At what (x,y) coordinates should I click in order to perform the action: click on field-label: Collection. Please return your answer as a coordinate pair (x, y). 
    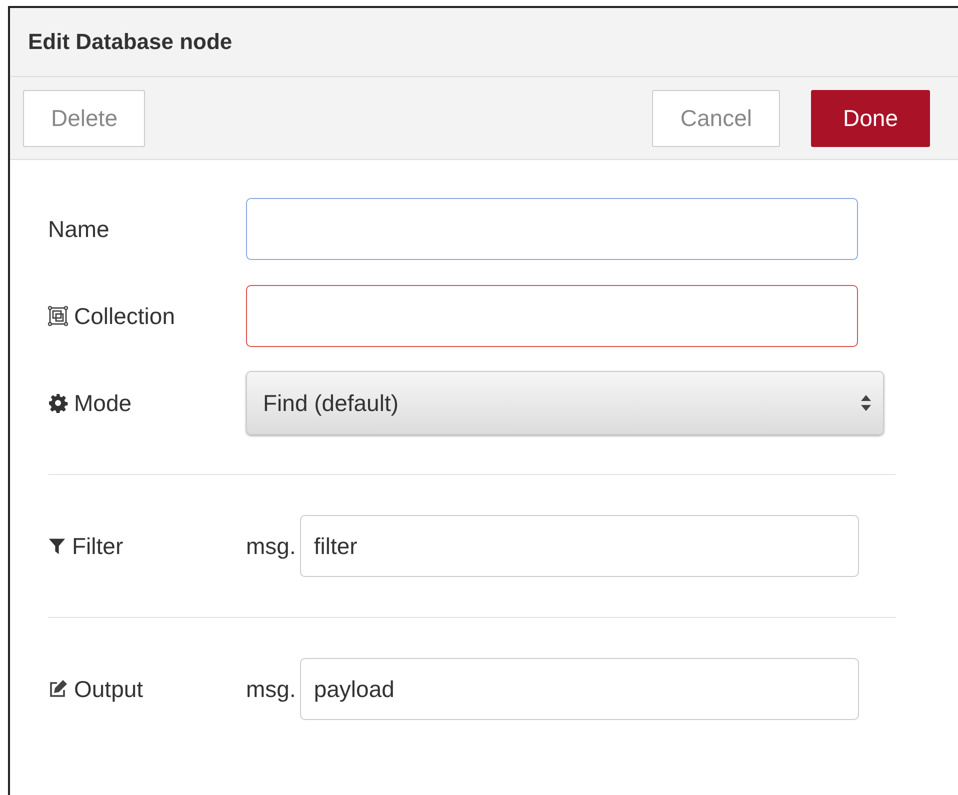
    Looking at the image, I should click on (124, 316).